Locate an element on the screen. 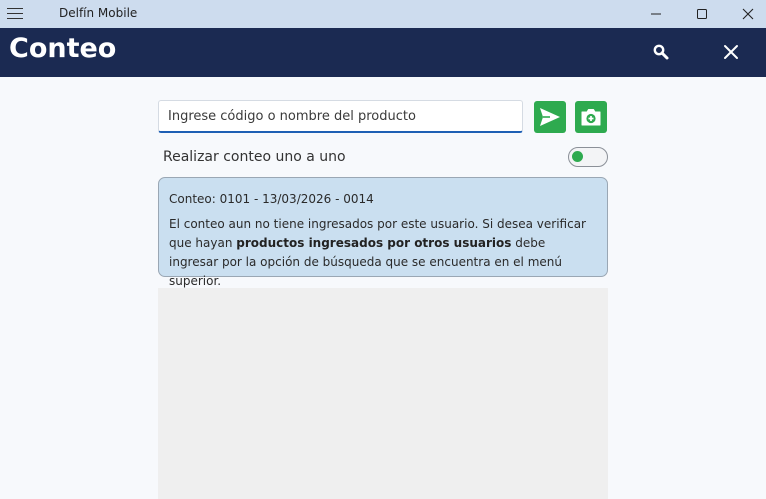 This screenshot has height=499, width=766. camera-icon is located at coordinates (591, 117).